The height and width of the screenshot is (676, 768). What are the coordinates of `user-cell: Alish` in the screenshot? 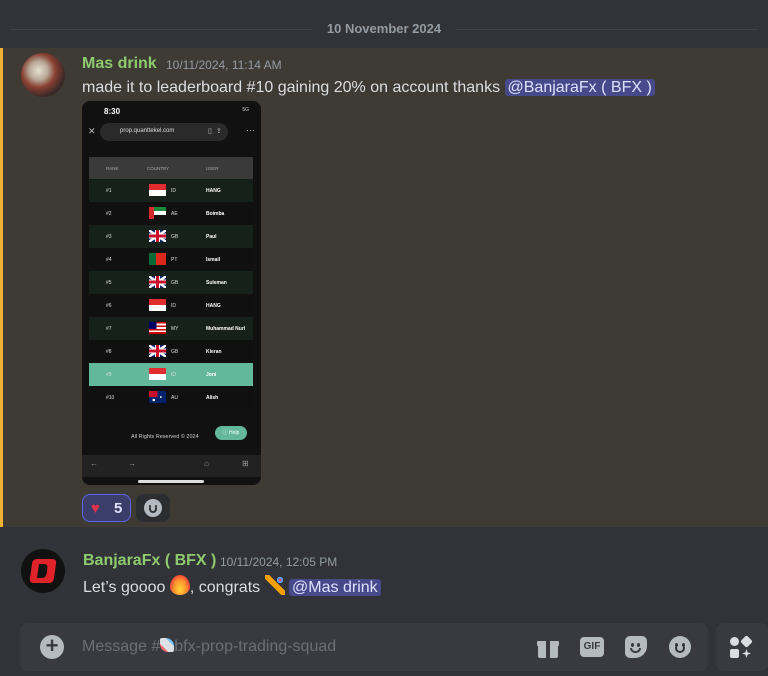 It's located at (212, 398).